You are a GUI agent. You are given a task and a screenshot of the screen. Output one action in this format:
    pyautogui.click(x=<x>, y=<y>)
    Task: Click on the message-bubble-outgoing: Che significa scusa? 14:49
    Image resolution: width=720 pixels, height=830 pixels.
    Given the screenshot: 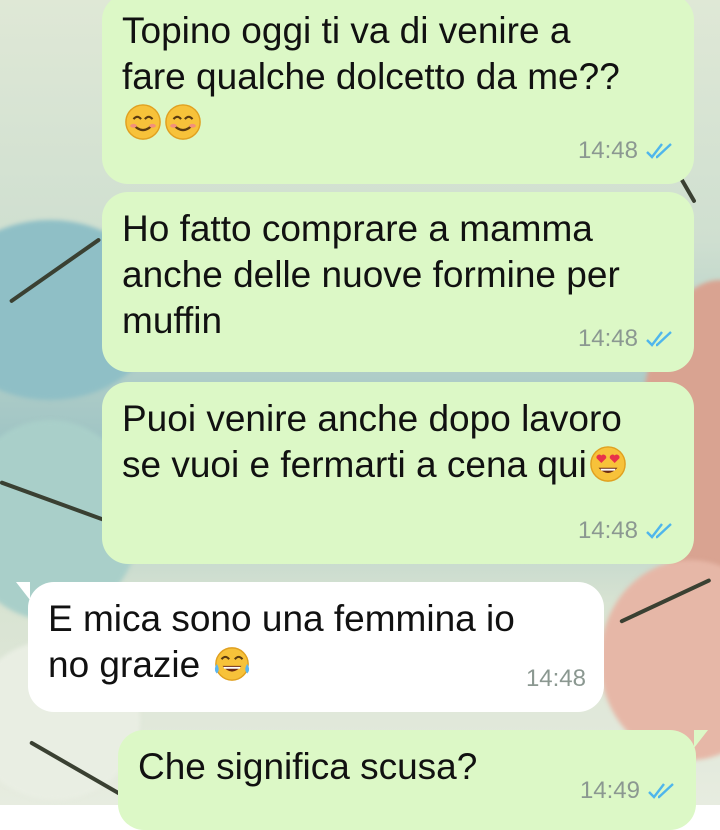 What is the action you would take?
    pyautogui.click(x=413, y=780)
    